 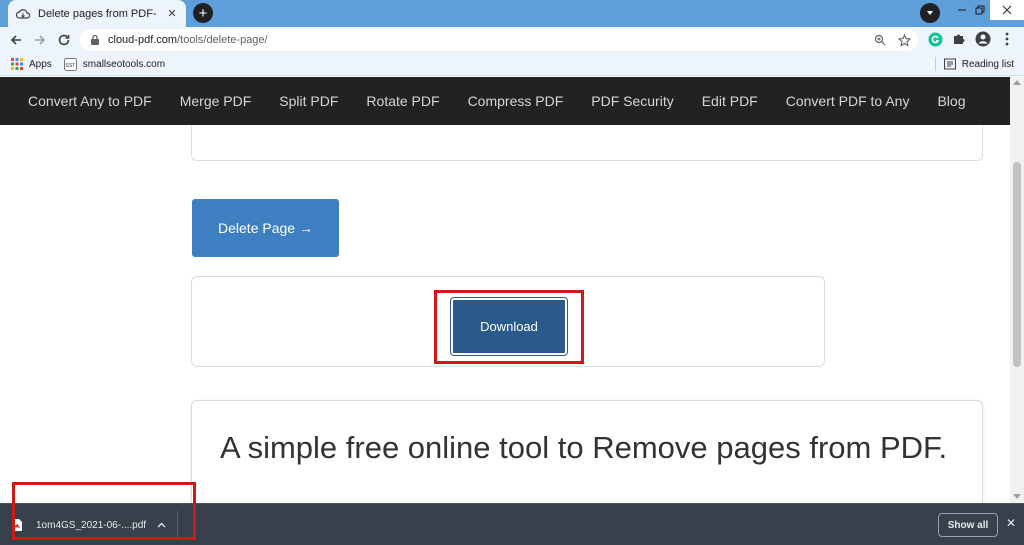 I want to click on profile-menu-icon, so click(x=930, y=13).